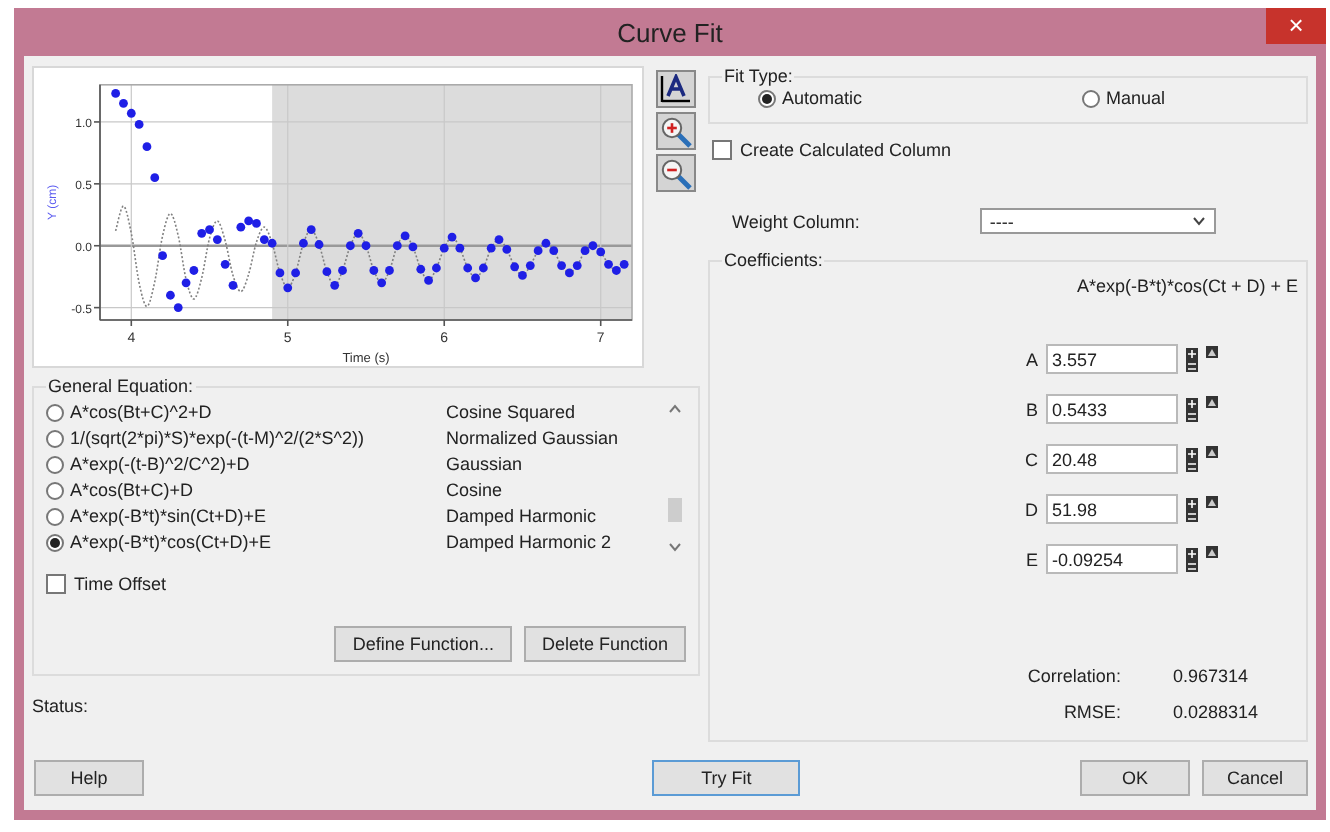 The image size is (1330, 832). I want to click on autoscale-icon, so click(676, 89).